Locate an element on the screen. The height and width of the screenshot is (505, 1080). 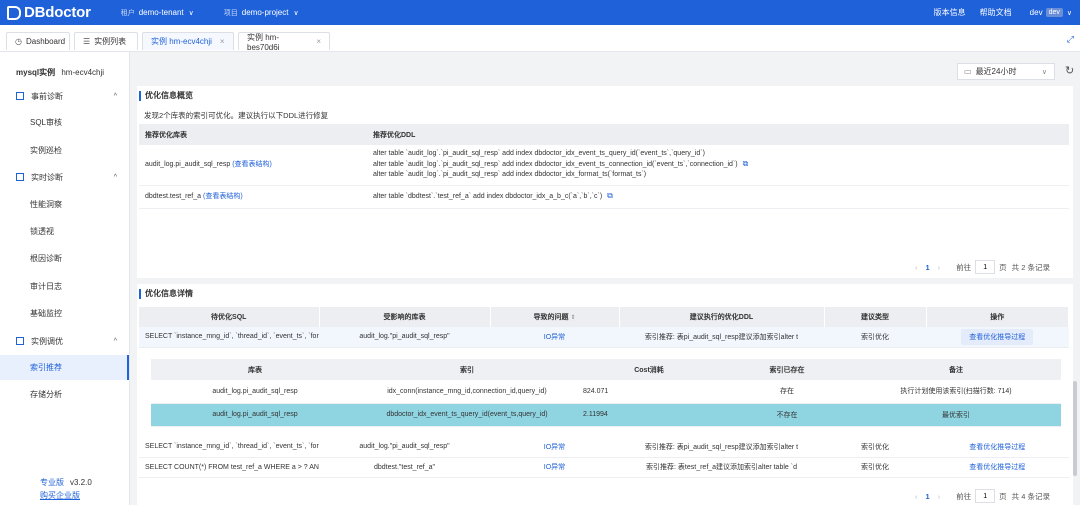
sort-icon: ⇕ is located at coordinates (572, 318).